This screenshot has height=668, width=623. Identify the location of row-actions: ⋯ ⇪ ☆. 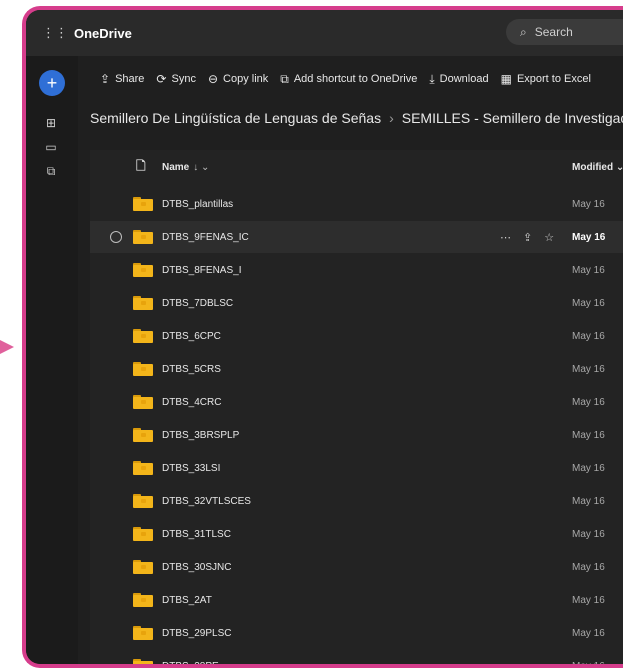
(527, 237).